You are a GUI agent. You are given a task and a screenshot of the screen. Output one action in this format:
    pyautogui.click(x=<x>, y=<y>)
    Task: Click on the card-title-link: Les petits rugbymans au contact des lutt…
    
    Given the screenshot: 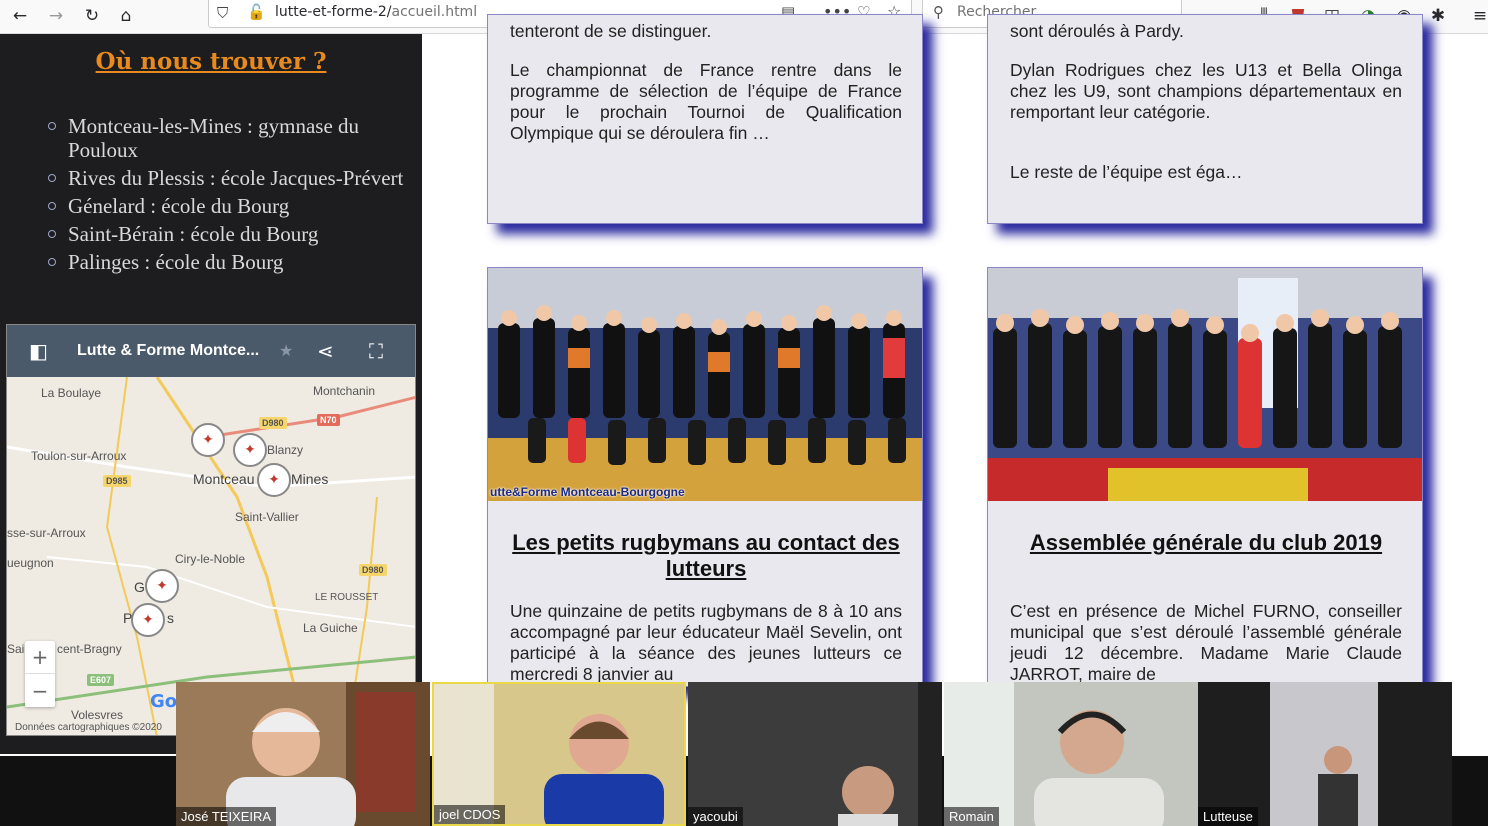 What is the action you would take?
    pyautogui.click(x=706, y=556)
    